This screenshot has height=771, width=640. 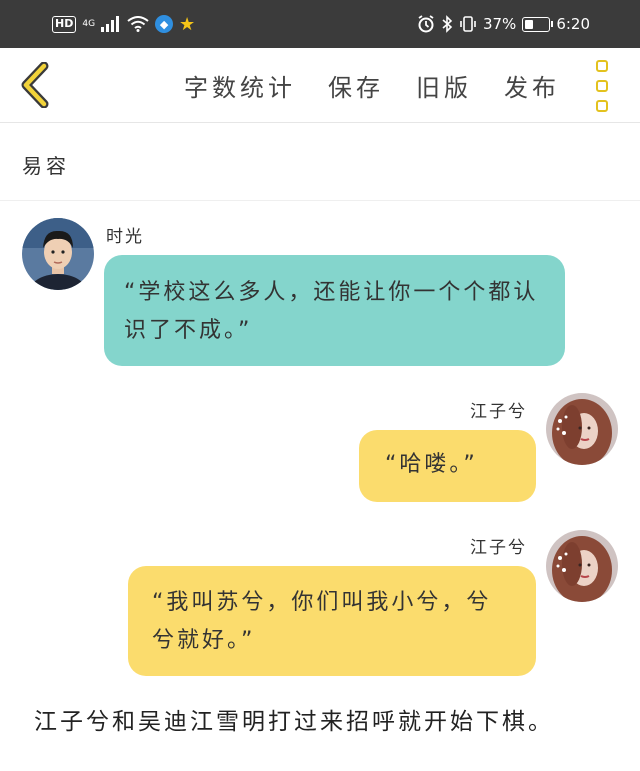 I want to click on battery-percent: 37%, so click(x=499, y=24).